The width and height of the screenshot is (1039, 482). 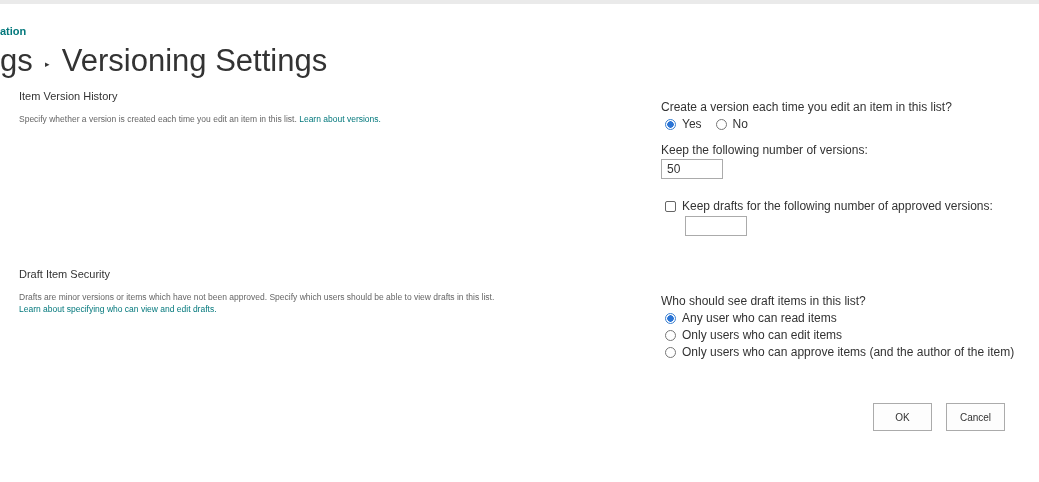 What do you see at coordinates (670, 206) in the screenshot?
I see `checkbox` at bounding box center [670, 206].